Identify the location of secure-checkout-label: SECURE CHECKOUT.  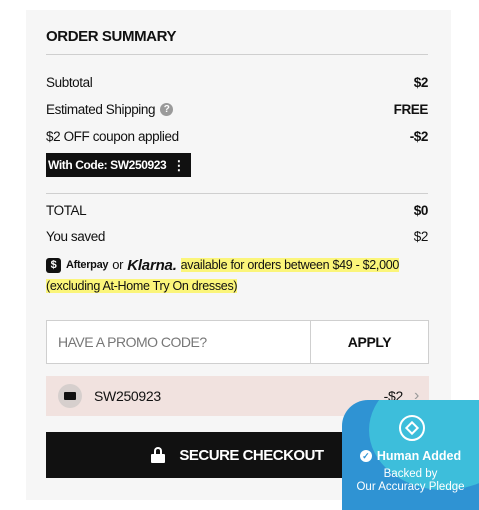
(251, 455).